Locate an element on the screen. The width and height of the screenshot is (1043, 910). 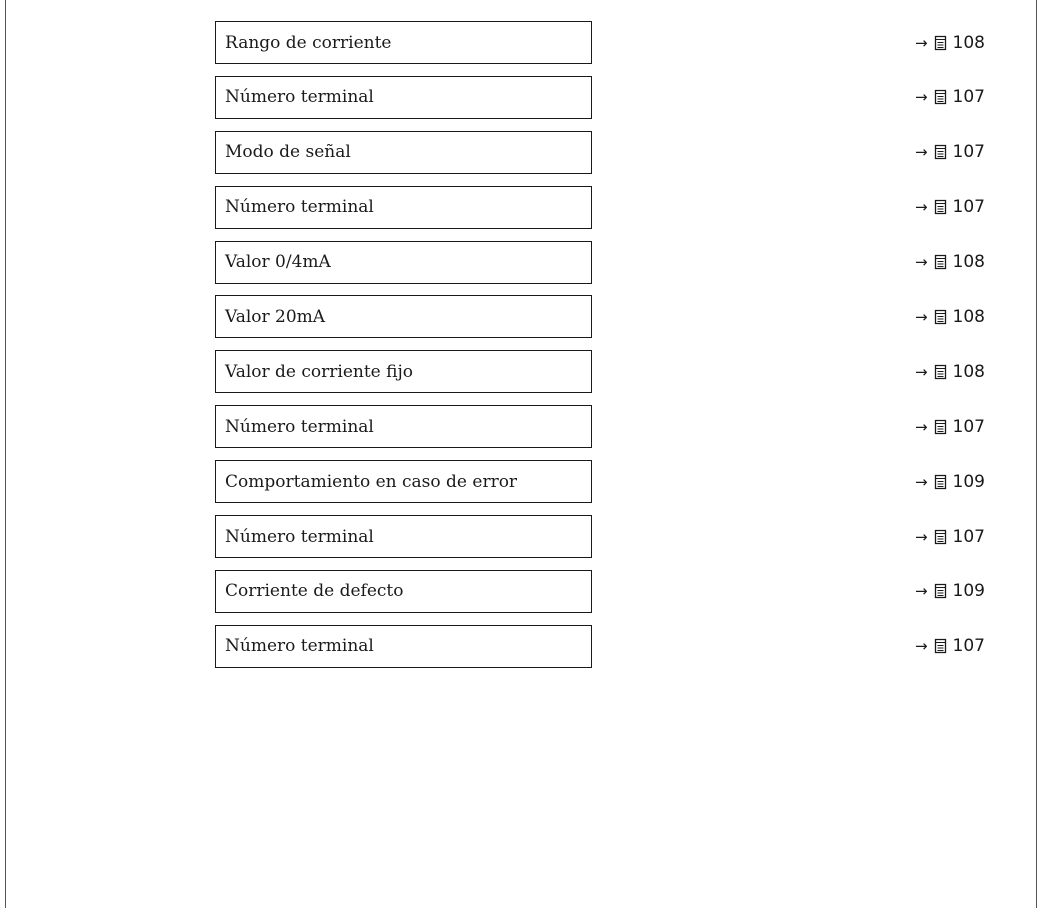
parameter-box: Corriente de defecto is located at coordinates (403, 591).